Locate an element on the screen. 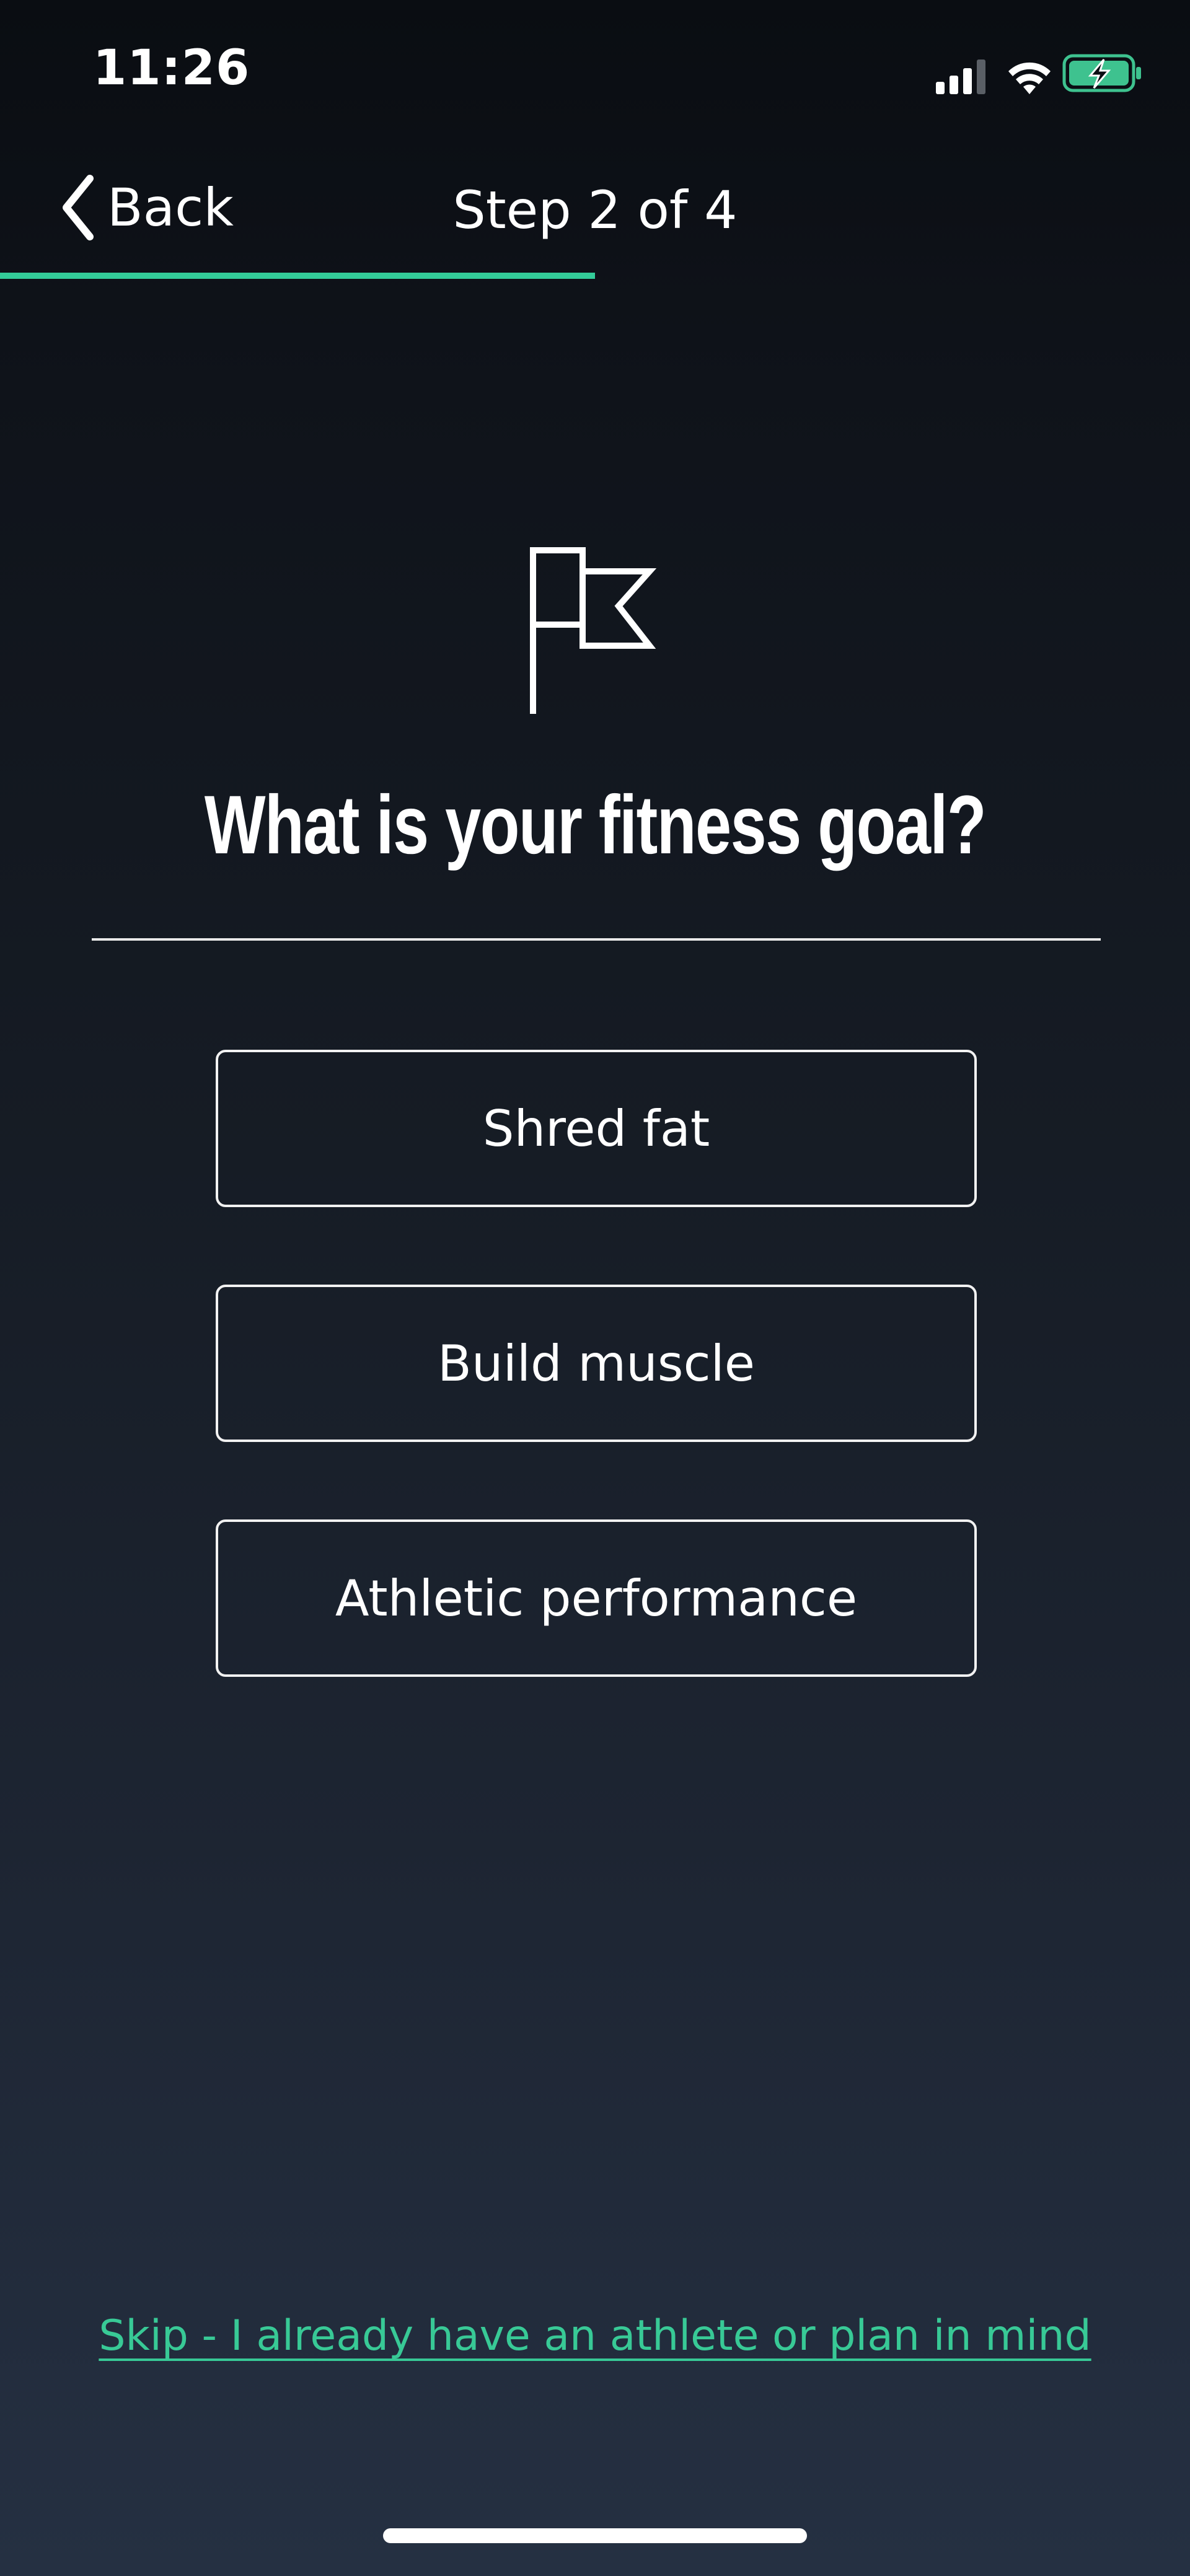  question-title: What is your fitness goal? is located at coordinates (595, 825).